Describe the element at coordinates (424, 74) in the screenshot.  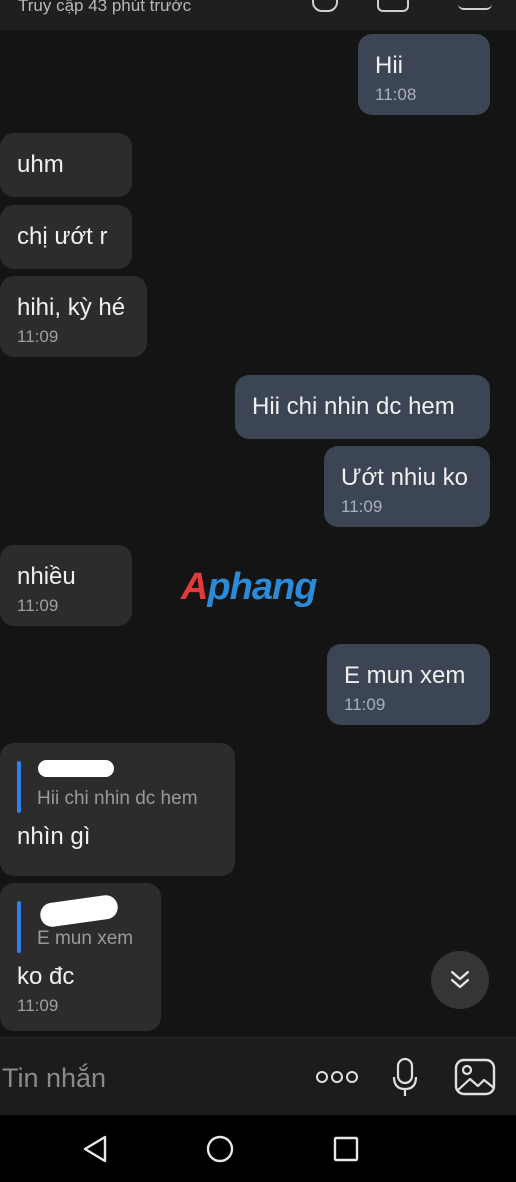
I see `message-bubble-outgoing: Hii 11:08` at that location.